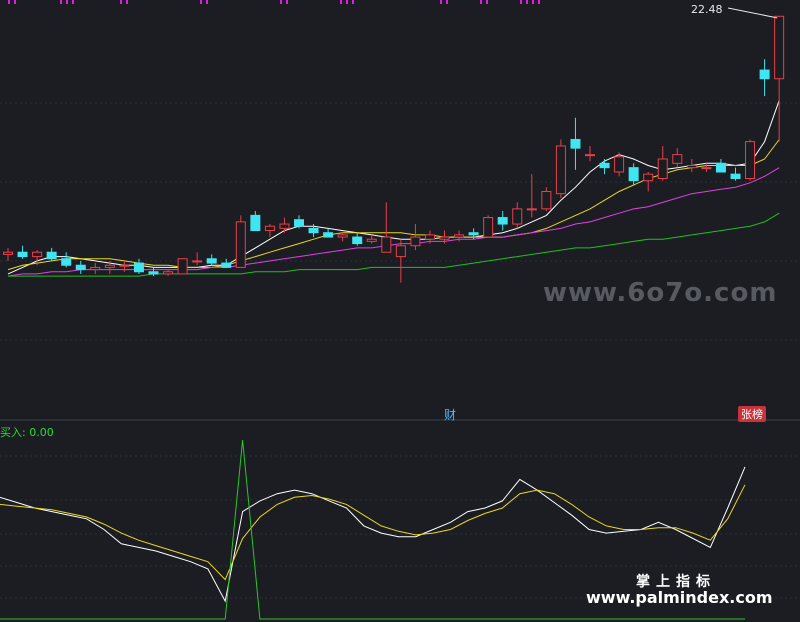 The image size is (800, 622). What do you see at coordinates (450, 414) in the screenshot?
I see `finance-badge: 财` at bounding box center [450, 414].